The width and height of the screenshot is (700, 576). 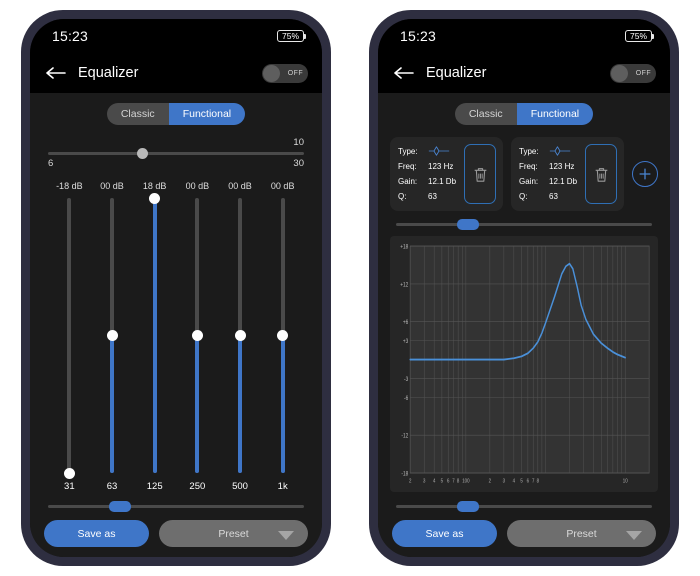 I want to click on svg-text: -18, so click(x=404, y=474).